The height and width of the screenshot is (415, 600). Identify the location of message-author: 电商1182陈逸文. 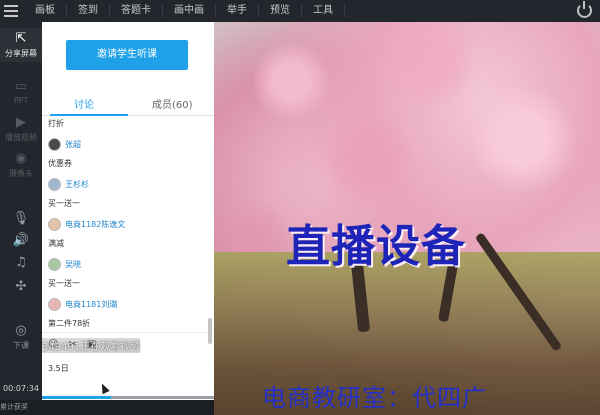
(86, 224).